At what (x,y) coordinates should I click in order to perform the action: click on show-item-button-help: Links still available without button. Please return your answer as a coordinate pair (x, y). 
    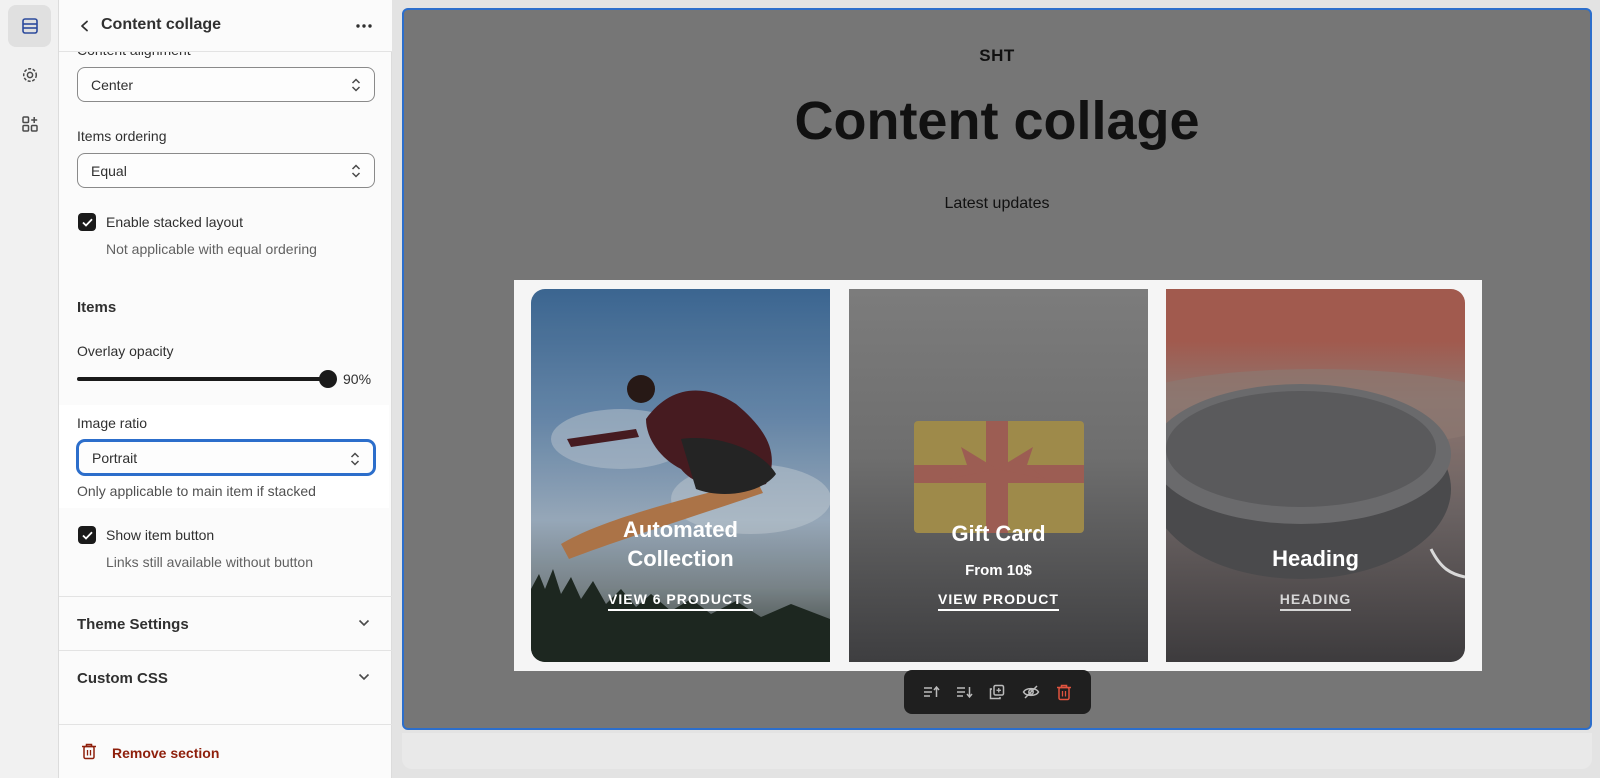
    Looking at the image, I should click on (210, 562).